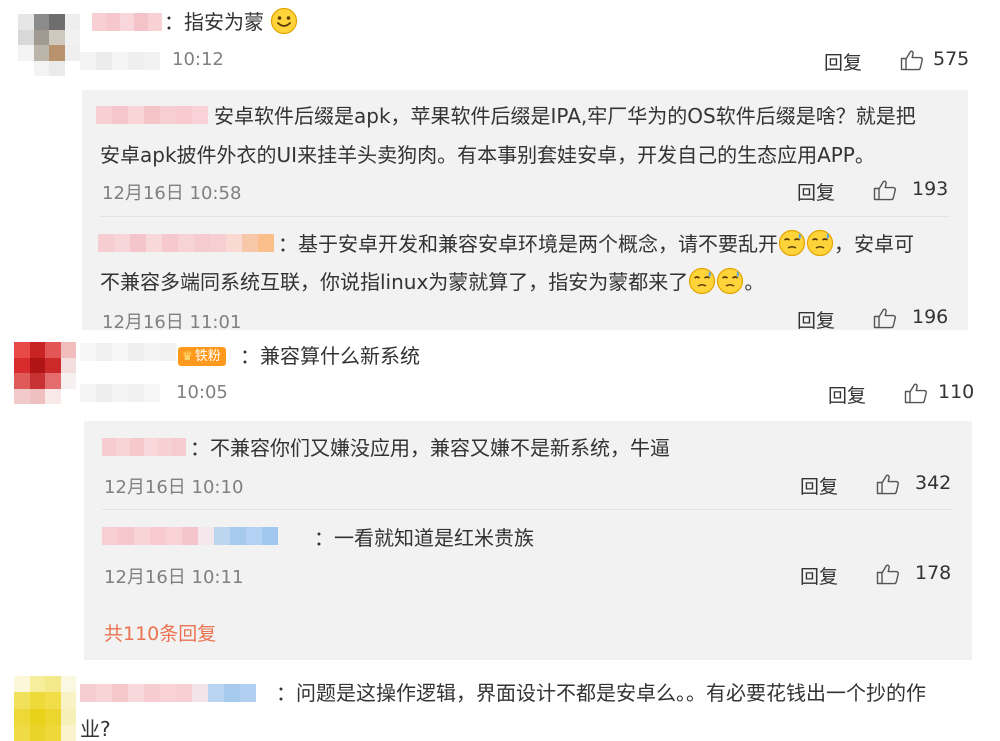 The width and height of the screenshot is (1000, 741). I want to click on comment-text: ：兼容算什么新系统, so click(330, 356).